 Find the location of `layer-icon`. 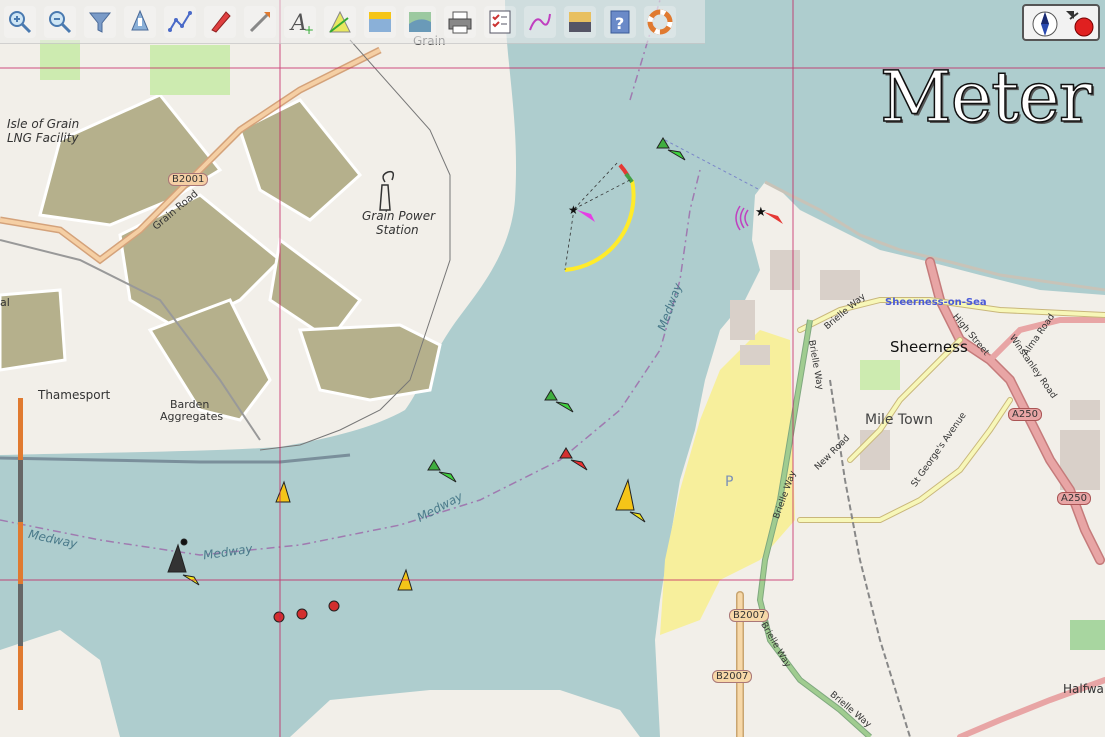

layer-icon is located at coordinates (380, 21).